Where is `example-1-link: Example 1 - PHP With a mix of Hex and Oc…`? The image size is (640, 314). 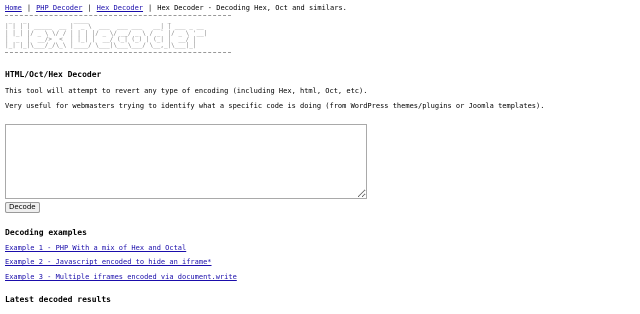 example-1-link: Example 1 - PHP With a mix of Hex and Oc… is located at coordinates (95, 248).